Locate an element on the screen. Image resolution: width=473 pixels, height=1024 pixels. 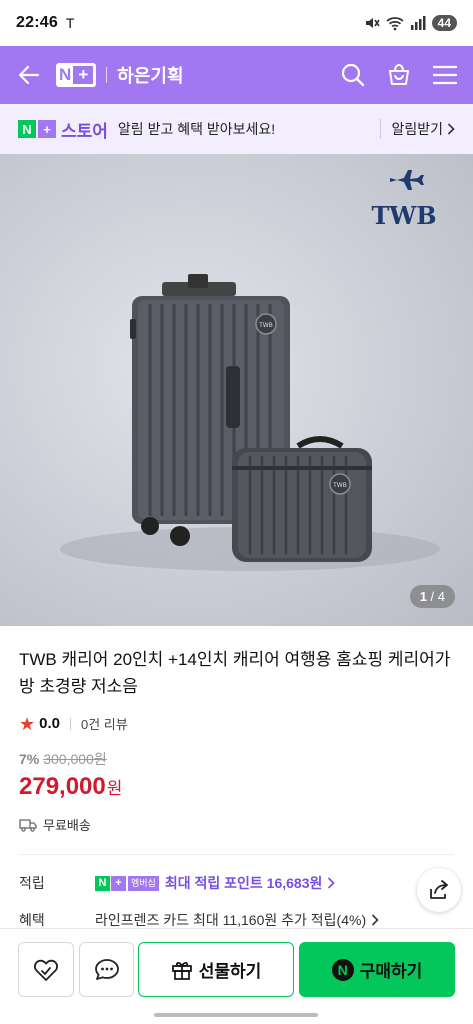
review-count: 0건 리뷰 is located at coordinates (104, 724).